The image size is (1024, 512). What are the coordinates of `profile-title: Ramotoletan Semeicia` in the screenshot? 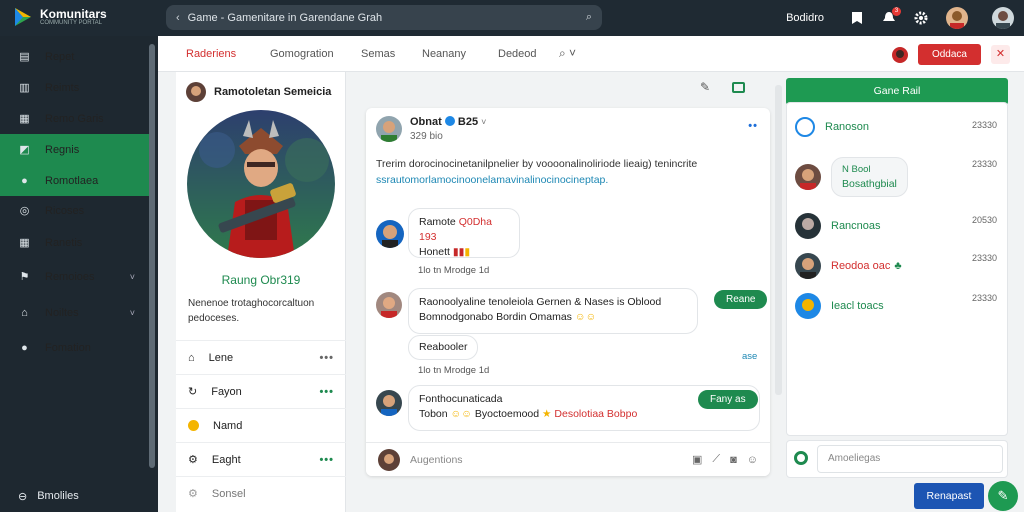 It's located at (273, 92).